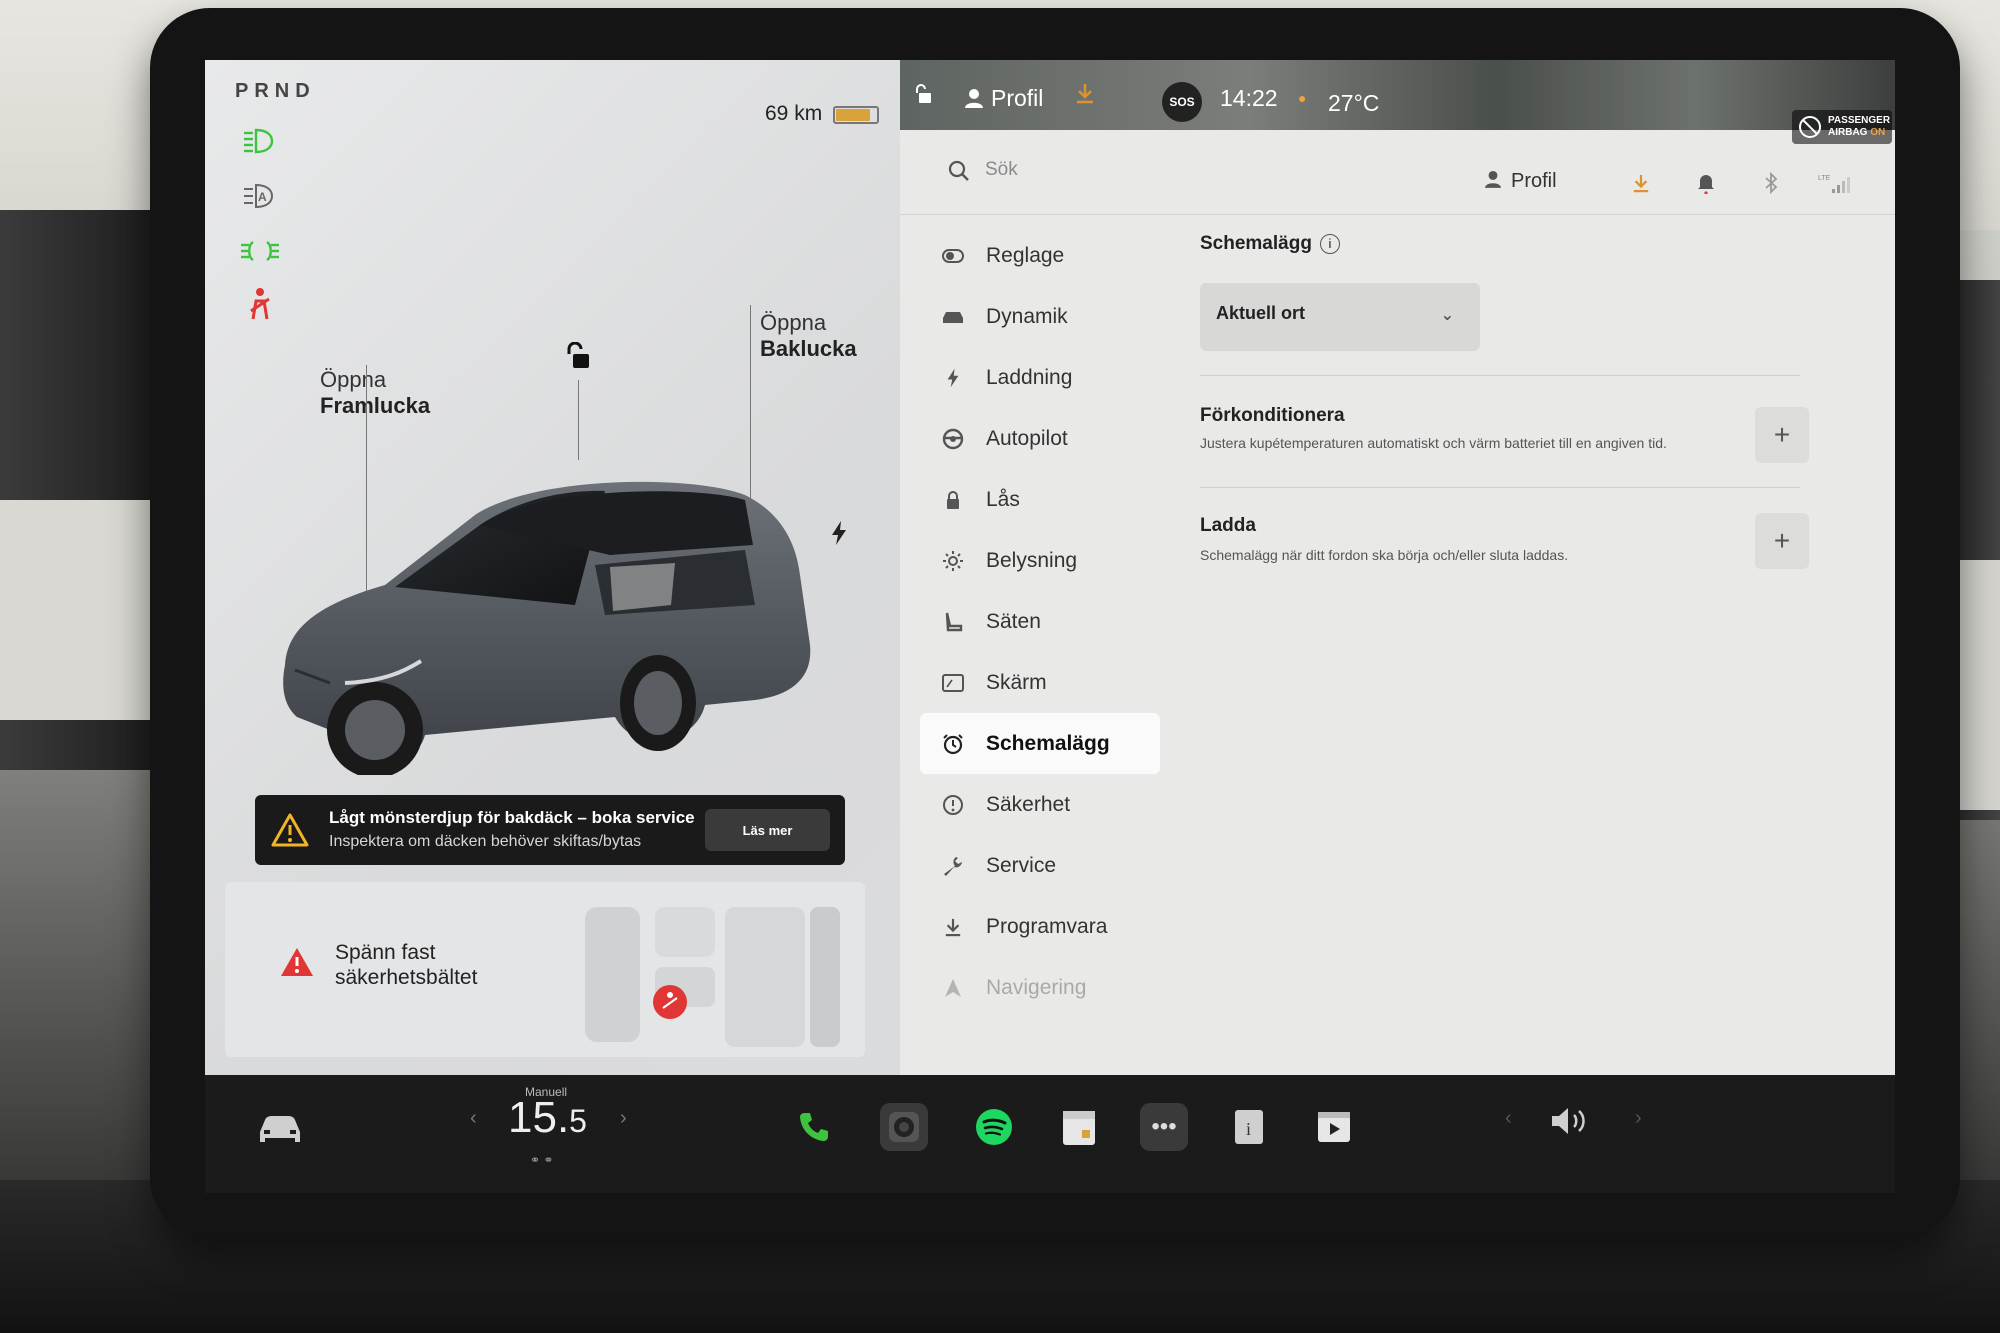 The width and height of the screenshot is (2000, 1333). I want to click on menu-item-service: Service, so click(1040, 865).